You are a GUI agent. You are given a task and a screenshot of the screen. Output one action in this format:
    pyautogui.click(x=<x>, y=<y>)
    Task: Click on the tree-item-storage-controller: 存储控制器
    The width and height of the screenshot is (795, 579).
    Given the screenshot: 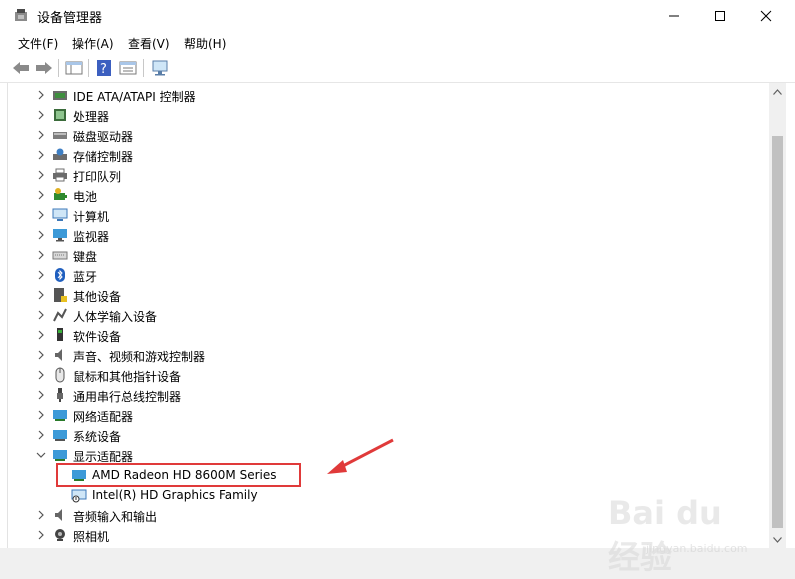 What is the action you would take?
    pyautogui.click(x=389, y=155)
    